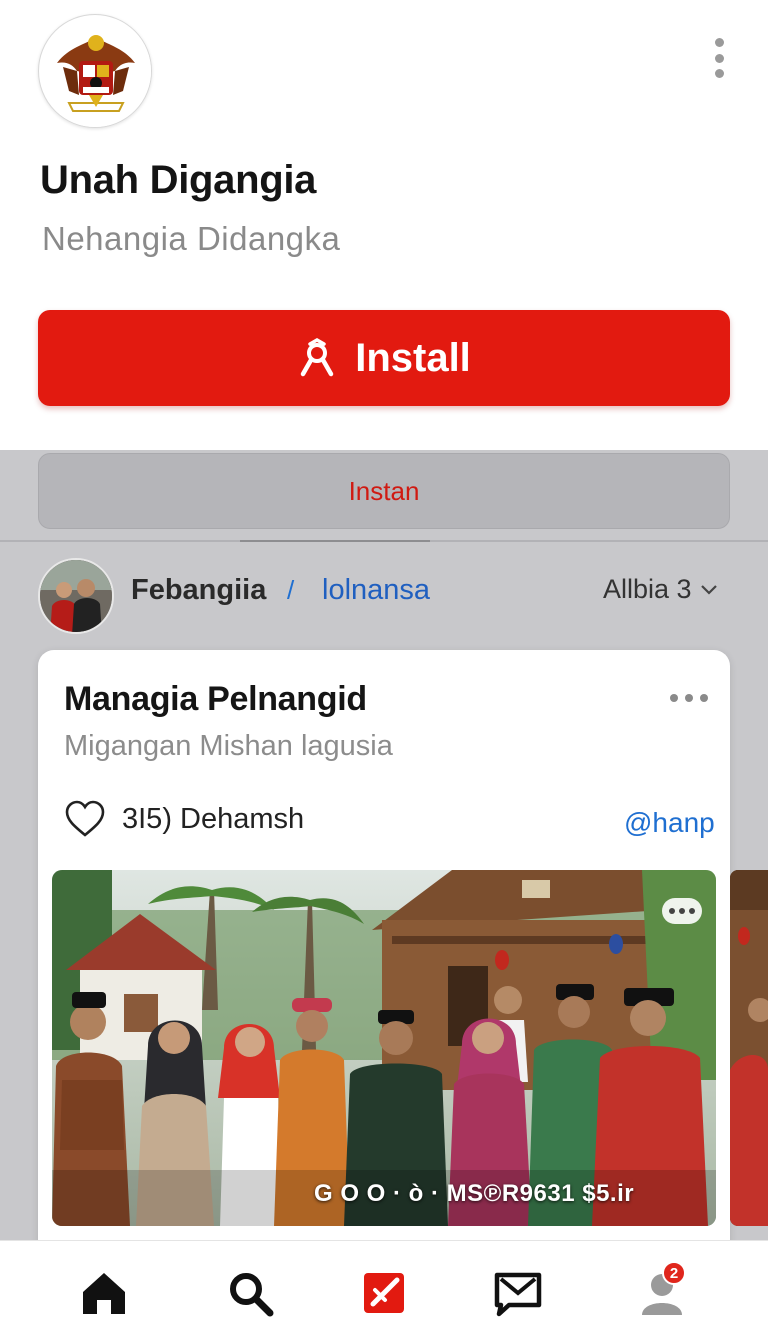 Image resolution: width=768 pixels, height=1344 pixels. What do you see at coordinates (198, 590) in the screenshot?
I see `author-name: Febangiia` at bounding box center [198, 590].